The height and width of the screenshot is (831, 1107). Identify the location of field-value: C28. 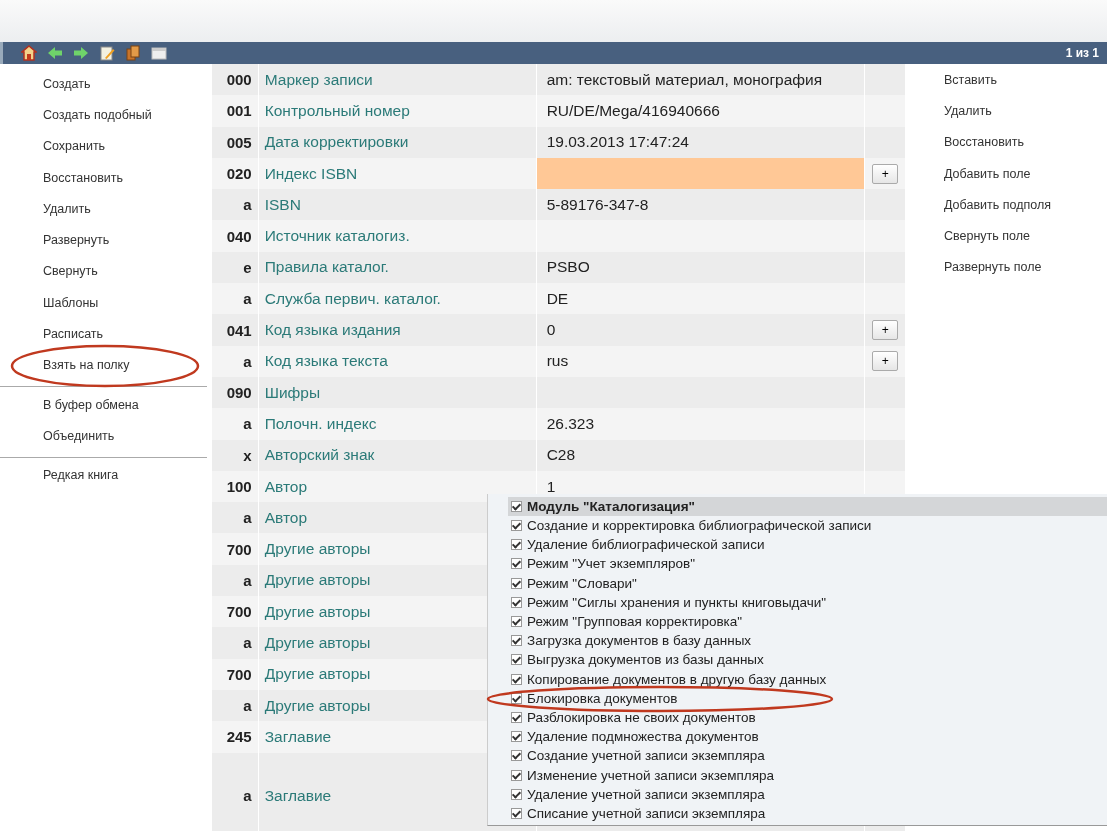
(561, 455).